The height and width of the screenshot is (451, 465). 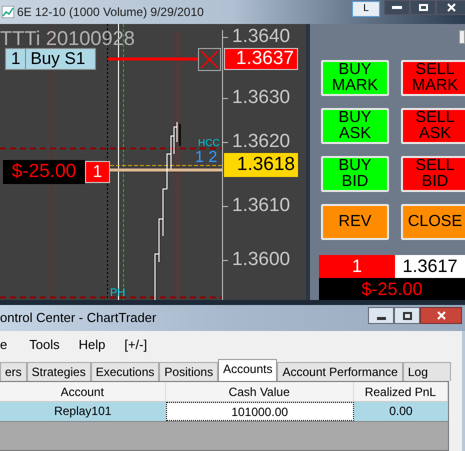 I want to click on window-title: ontrol Center - ChartTrader, so click(x=78, y=318).